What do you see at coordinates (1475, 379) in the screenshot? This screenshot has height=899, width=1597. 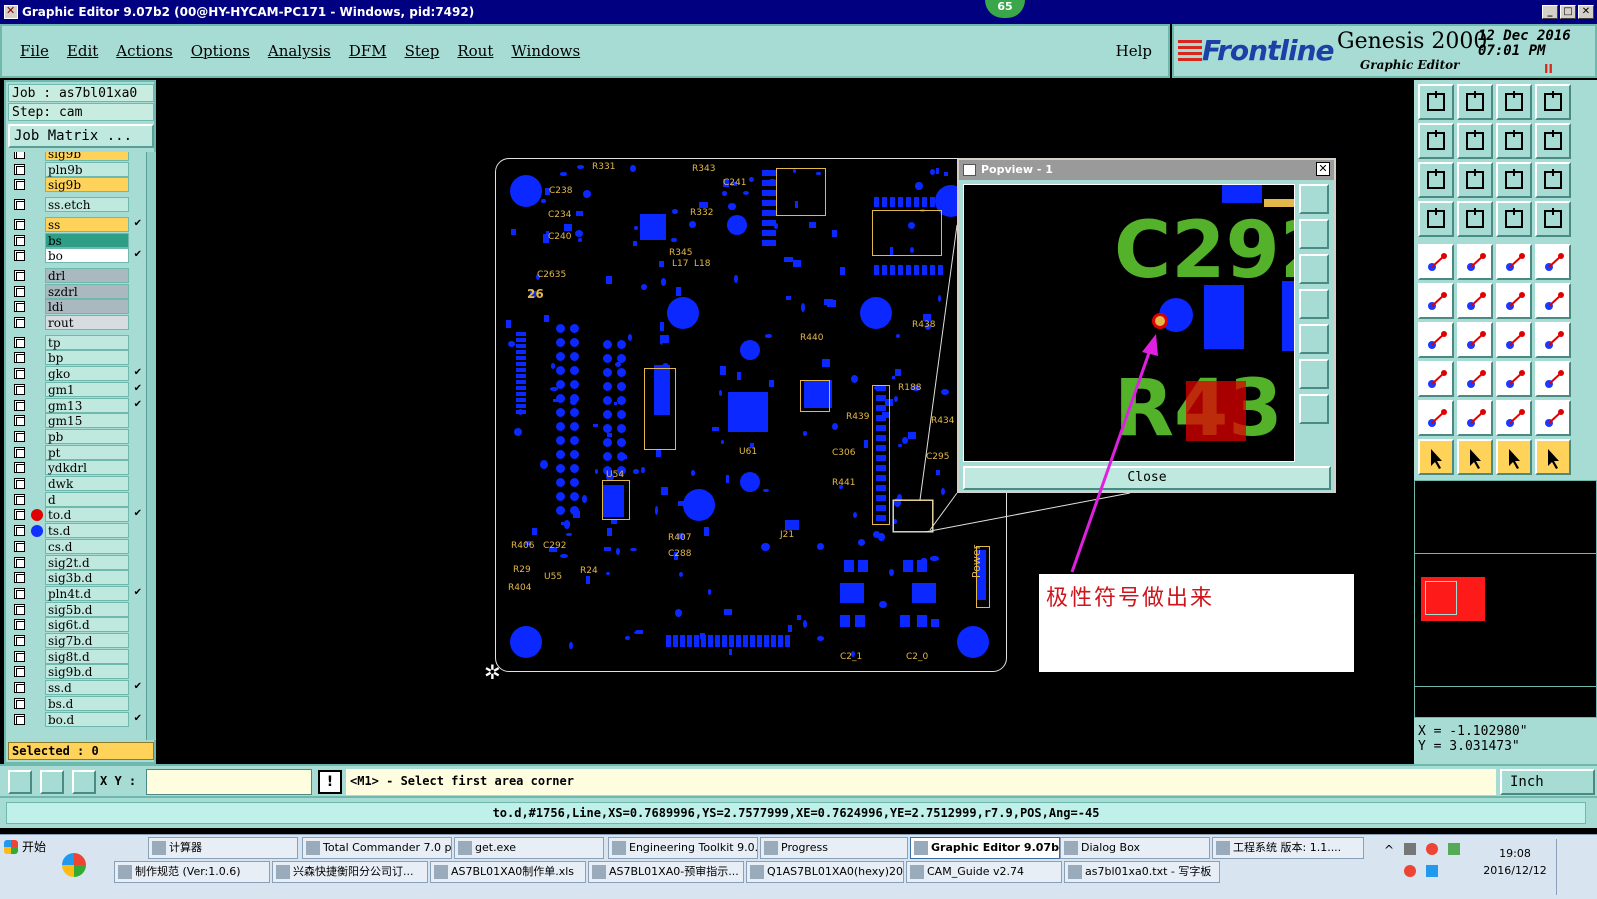 I see `move-icon` at bounding box center [1475, 379].